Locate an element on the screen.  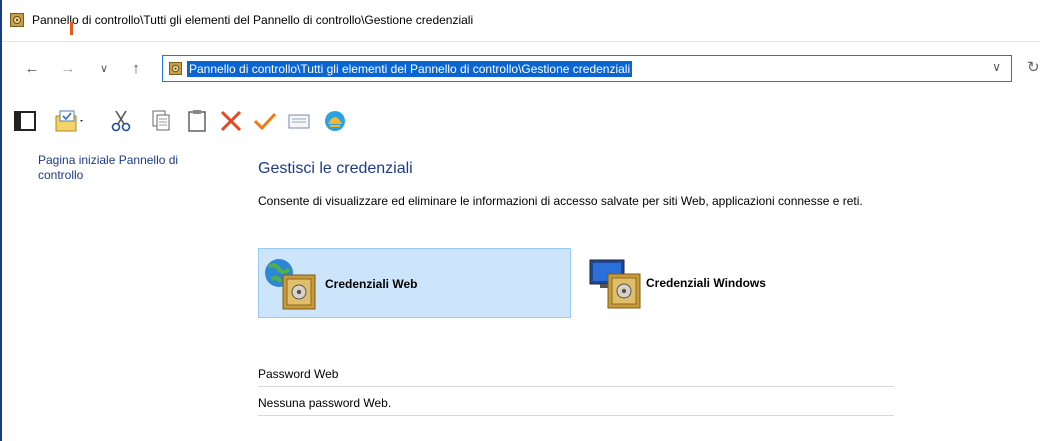
recent-locations-button: ∨ is located at coordinates (104, 69).